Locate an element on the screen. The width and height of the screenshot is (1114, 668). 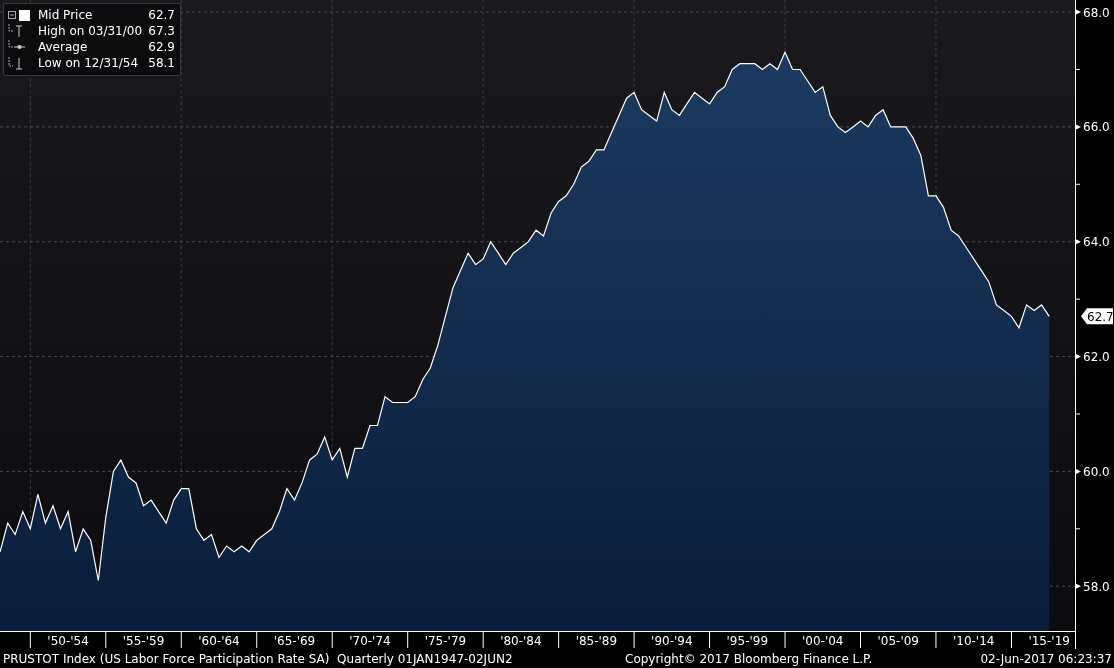
series-swatch-icon is located at coordinates (19, 15).